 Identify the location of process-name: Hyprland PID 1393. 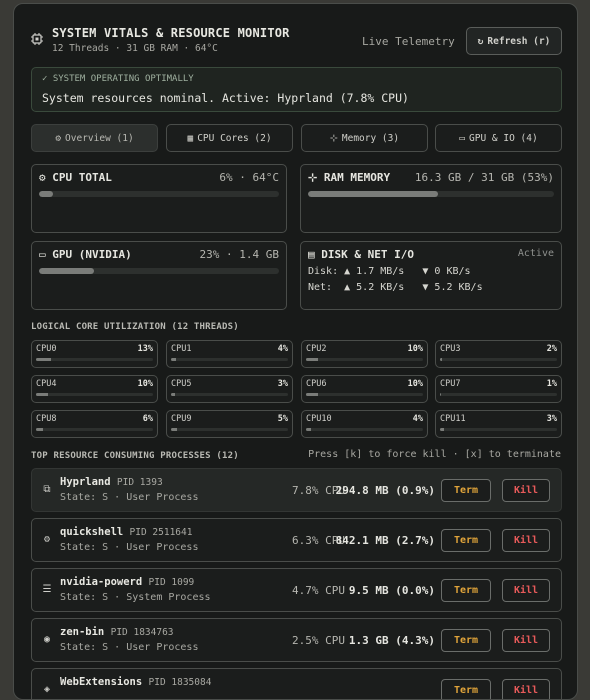
(111, 482).